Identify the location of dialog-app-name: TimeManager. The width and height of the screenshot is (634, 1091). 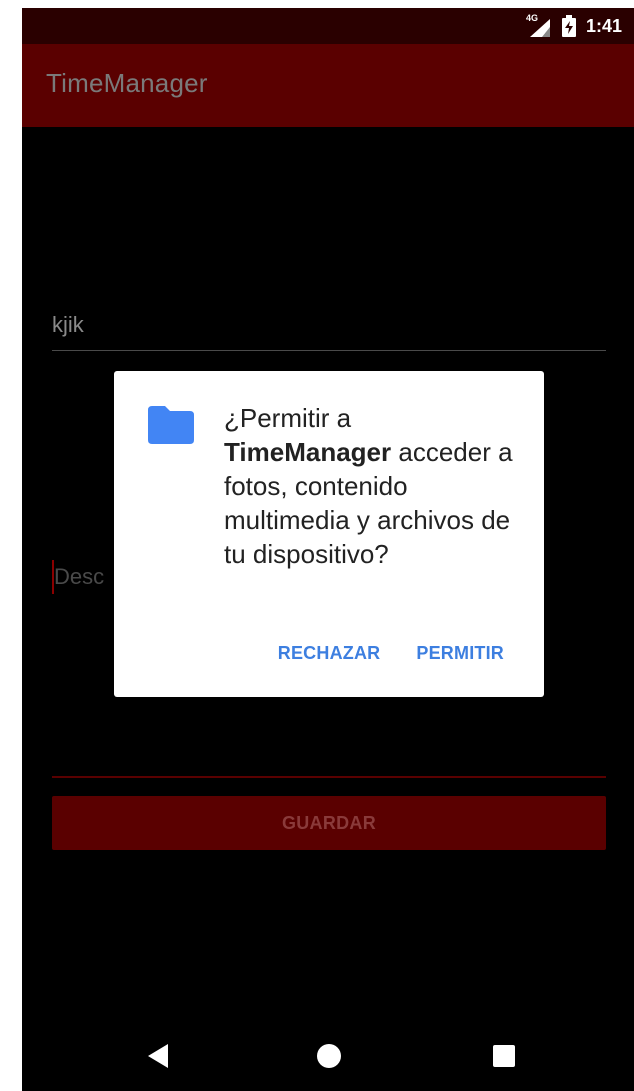
(308, 452).